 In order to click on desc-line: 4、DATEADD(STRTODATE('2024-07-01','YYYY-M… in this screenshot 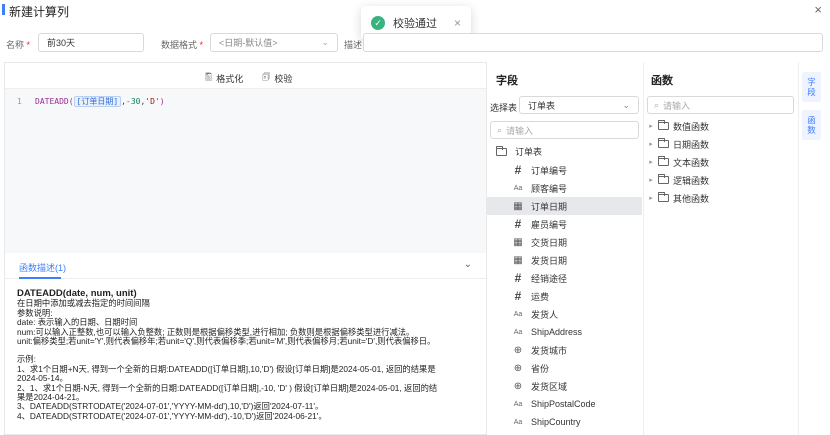, I will do `click(172, 415)`.